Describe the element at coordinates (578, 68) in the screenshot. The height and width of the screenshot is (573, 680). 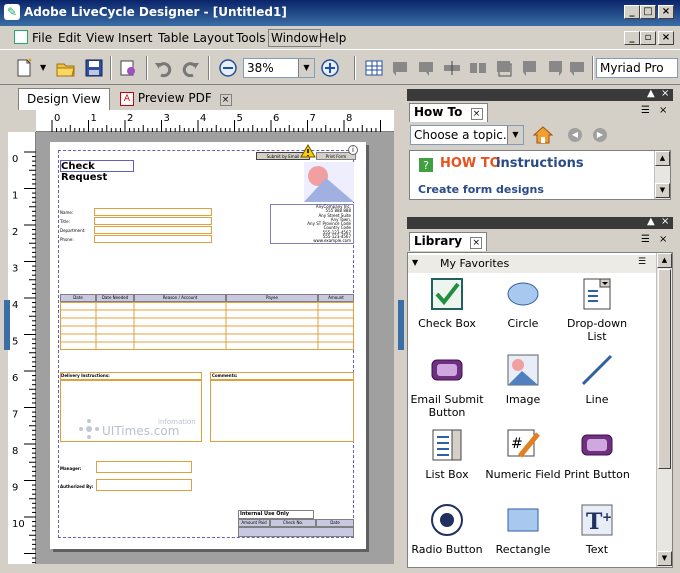
I see `layer-back-icon` at that location.